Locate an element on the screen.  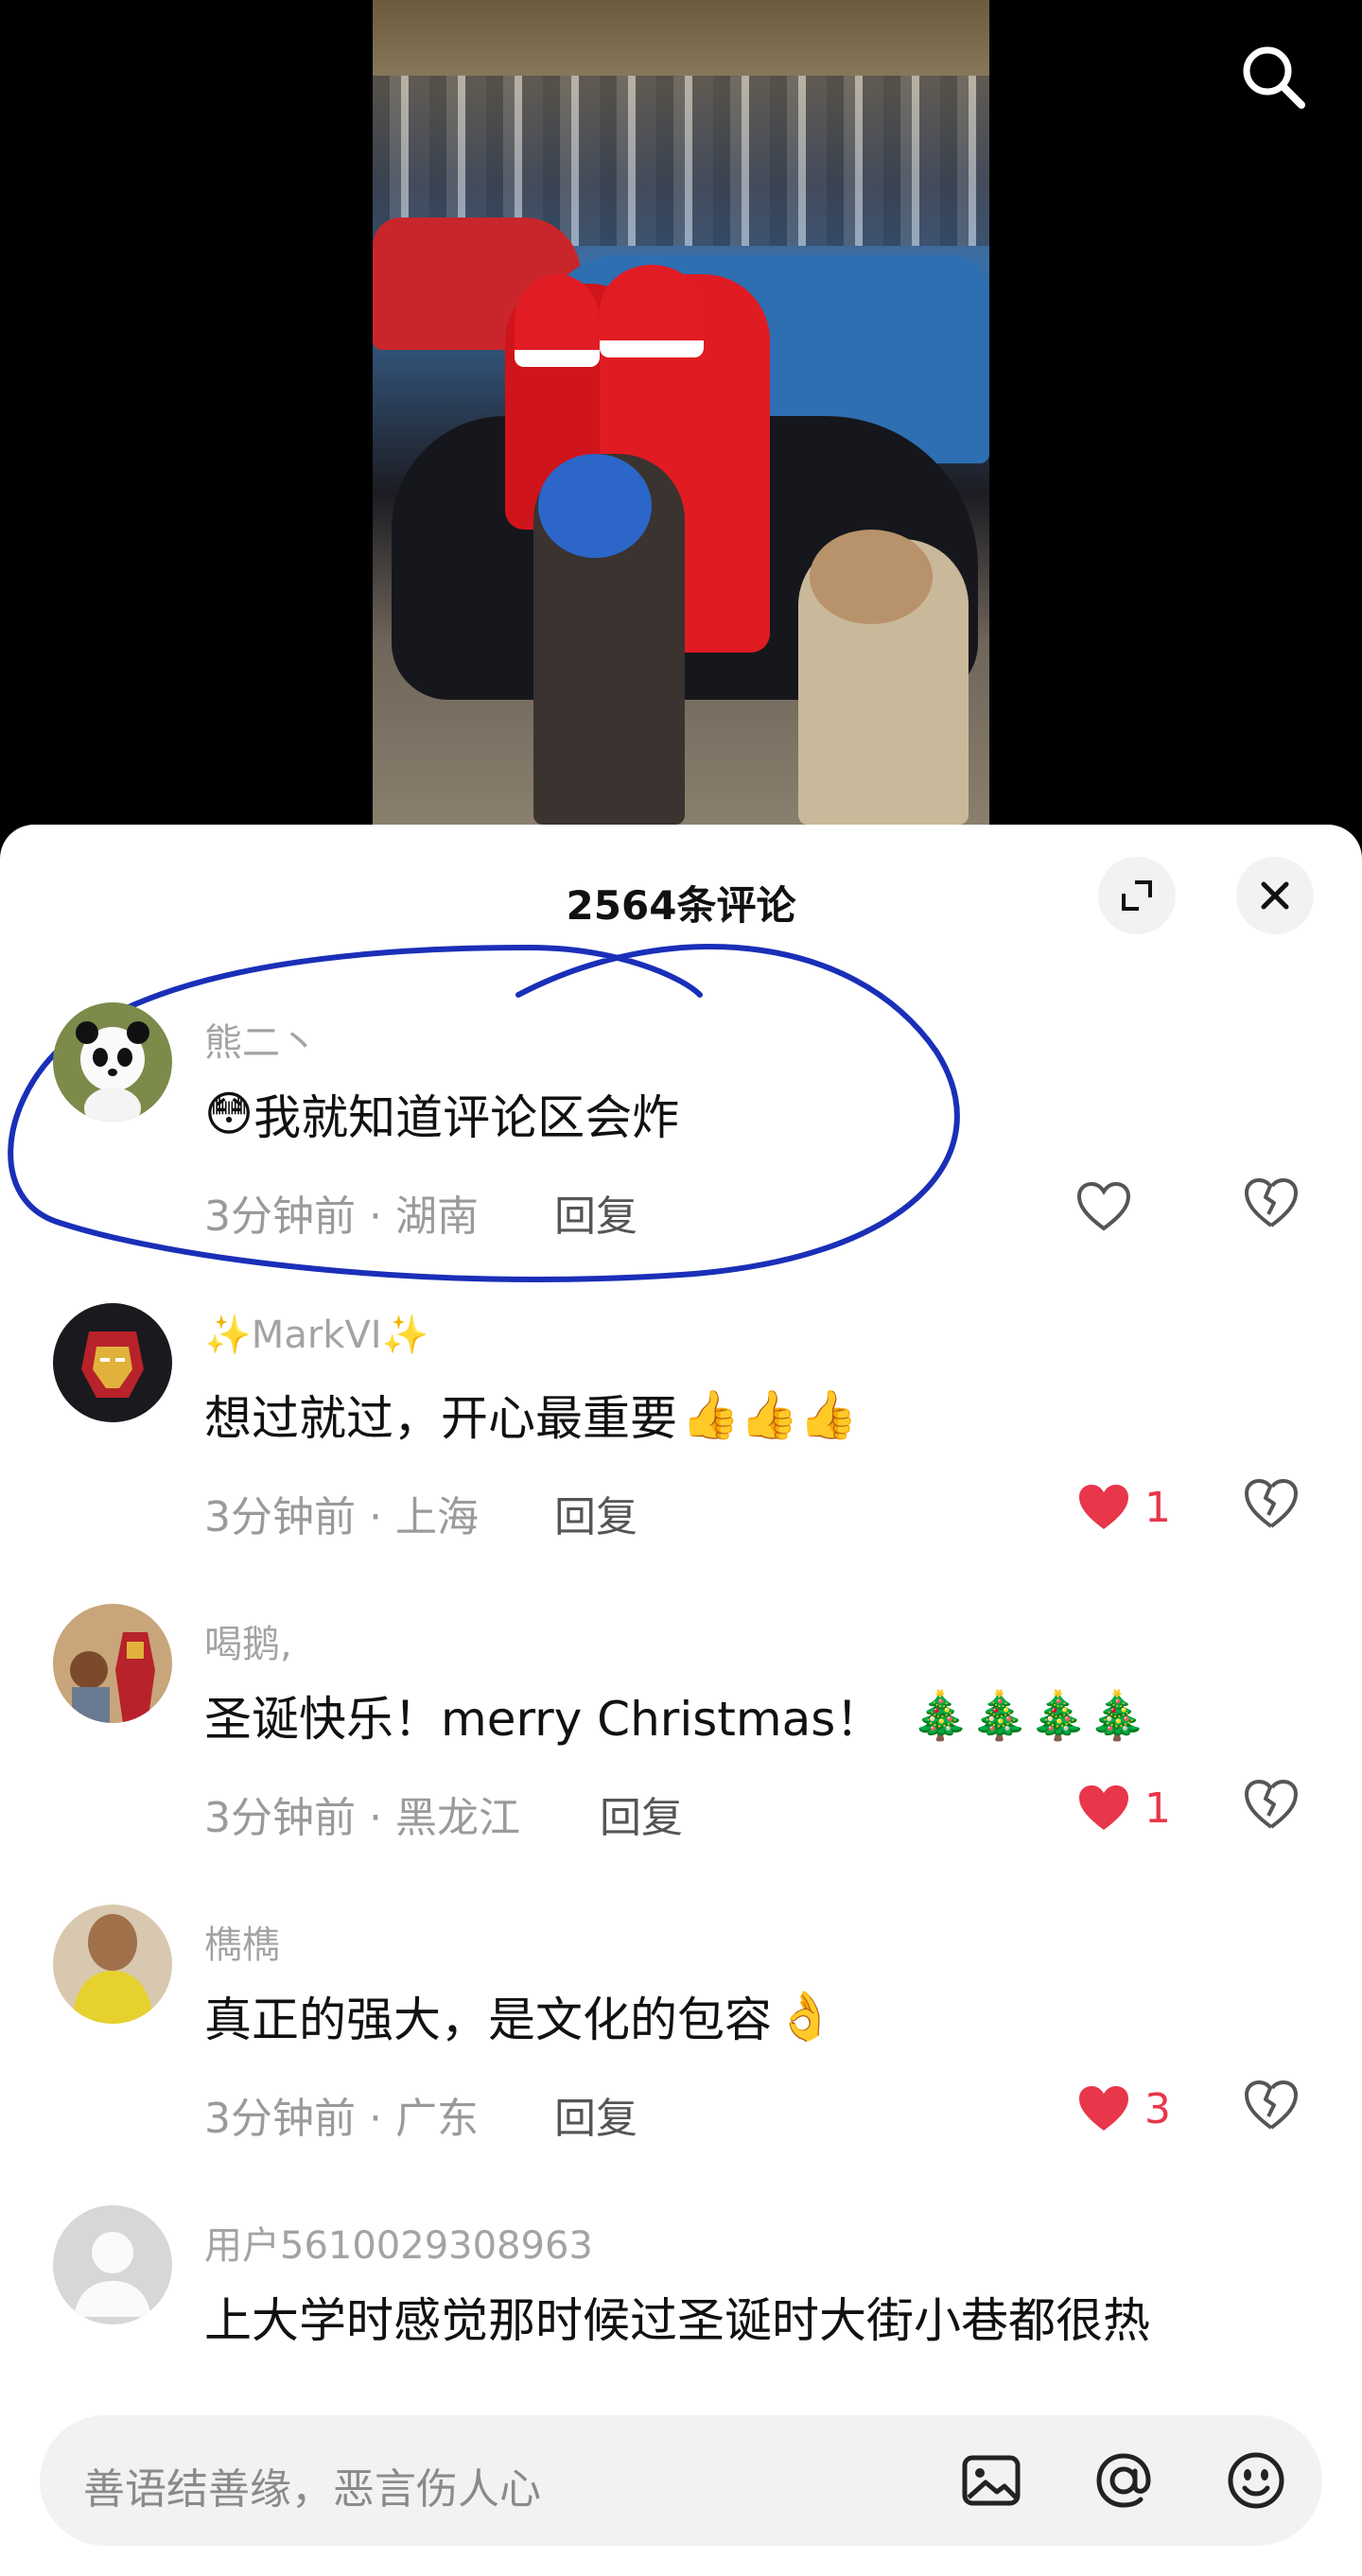
video-pedestrian-right-hat is located at coordinates (871, 577).